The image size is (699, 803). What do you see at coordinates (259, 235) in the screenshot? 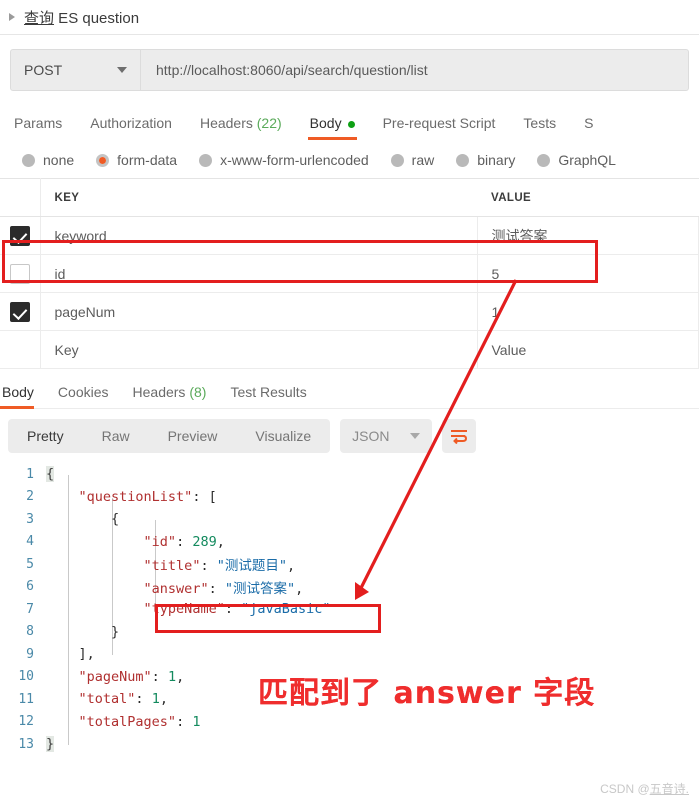
I see `row-key-input: keyword` at bounding box center [259, 235].